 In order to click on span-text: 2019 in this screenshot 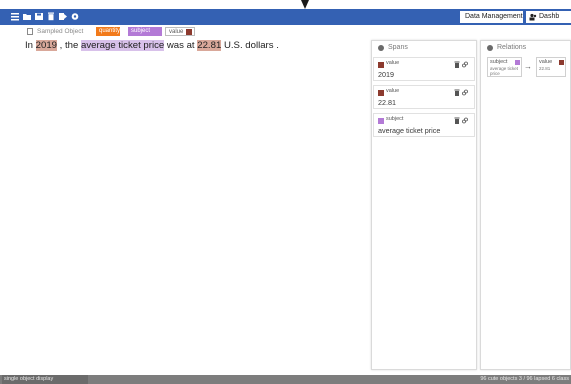, I will do `click(386, 74)`.